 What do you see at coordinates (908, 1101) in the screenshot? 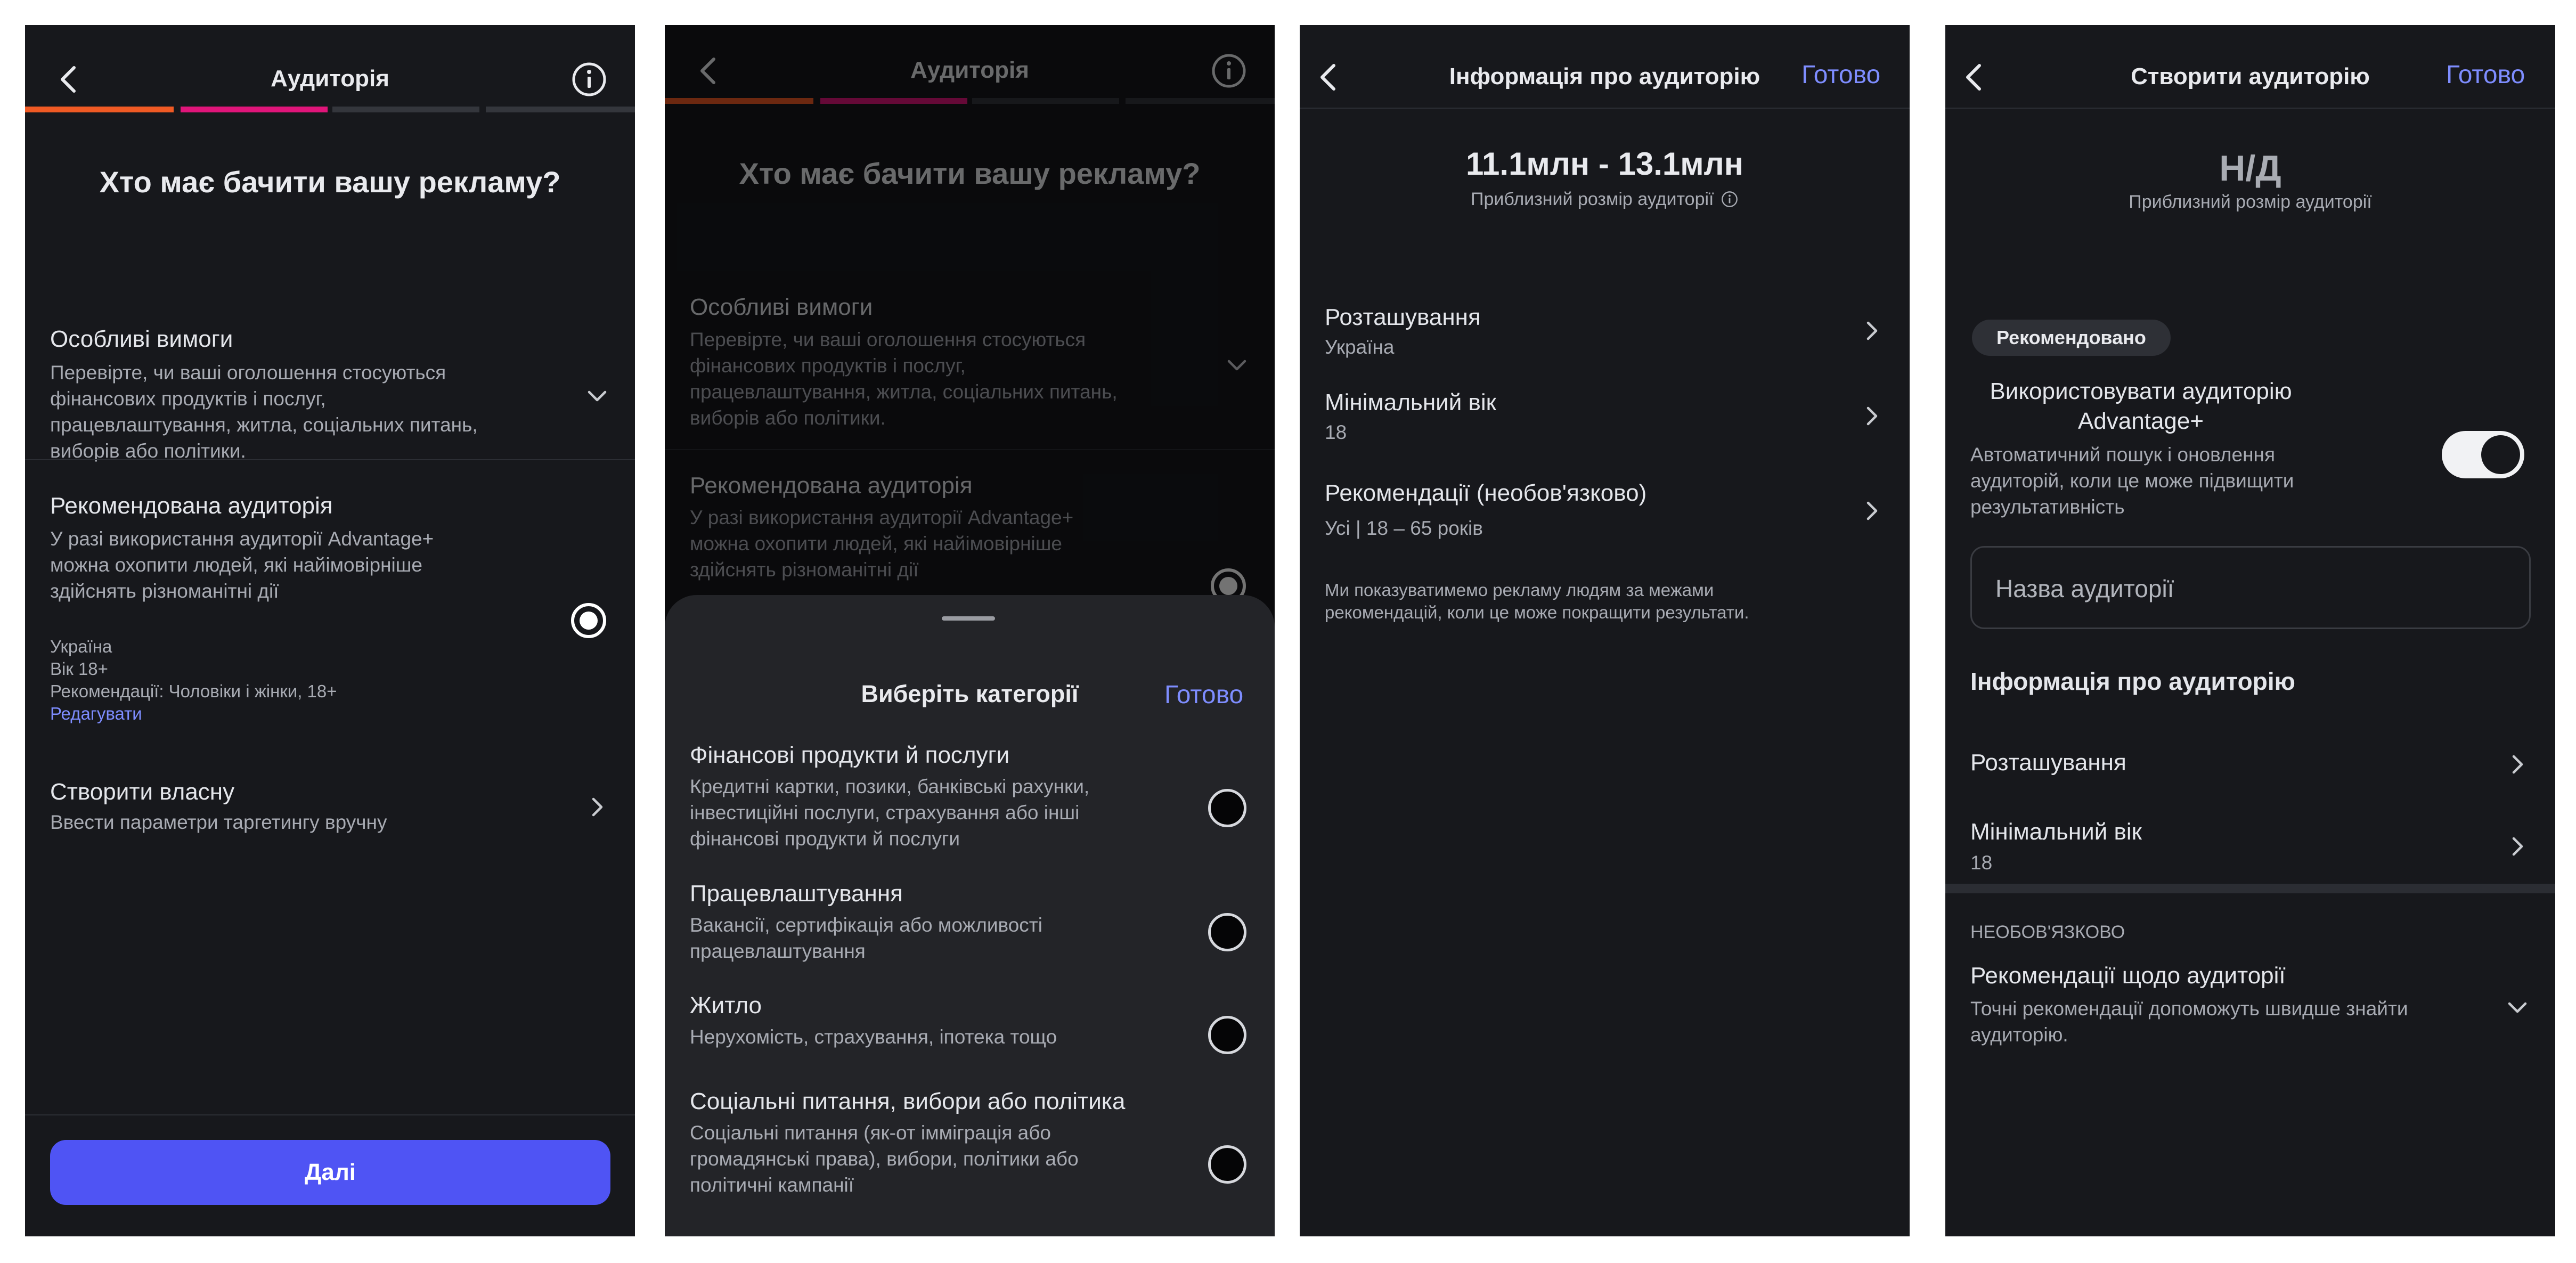
I see `category-title: Соціальні питання, вибори або політика` at bounding box center [908, 1101].